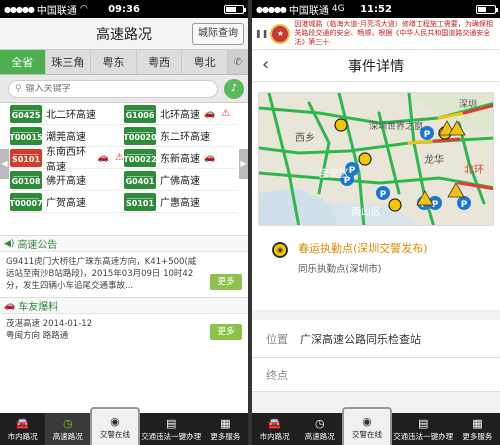 This screenshot has height=445, width=500. What do you see at coordinates (274, 423) in the screenshot?
I see `car-front-icon: 🚘` at bounding box center [274, 423].